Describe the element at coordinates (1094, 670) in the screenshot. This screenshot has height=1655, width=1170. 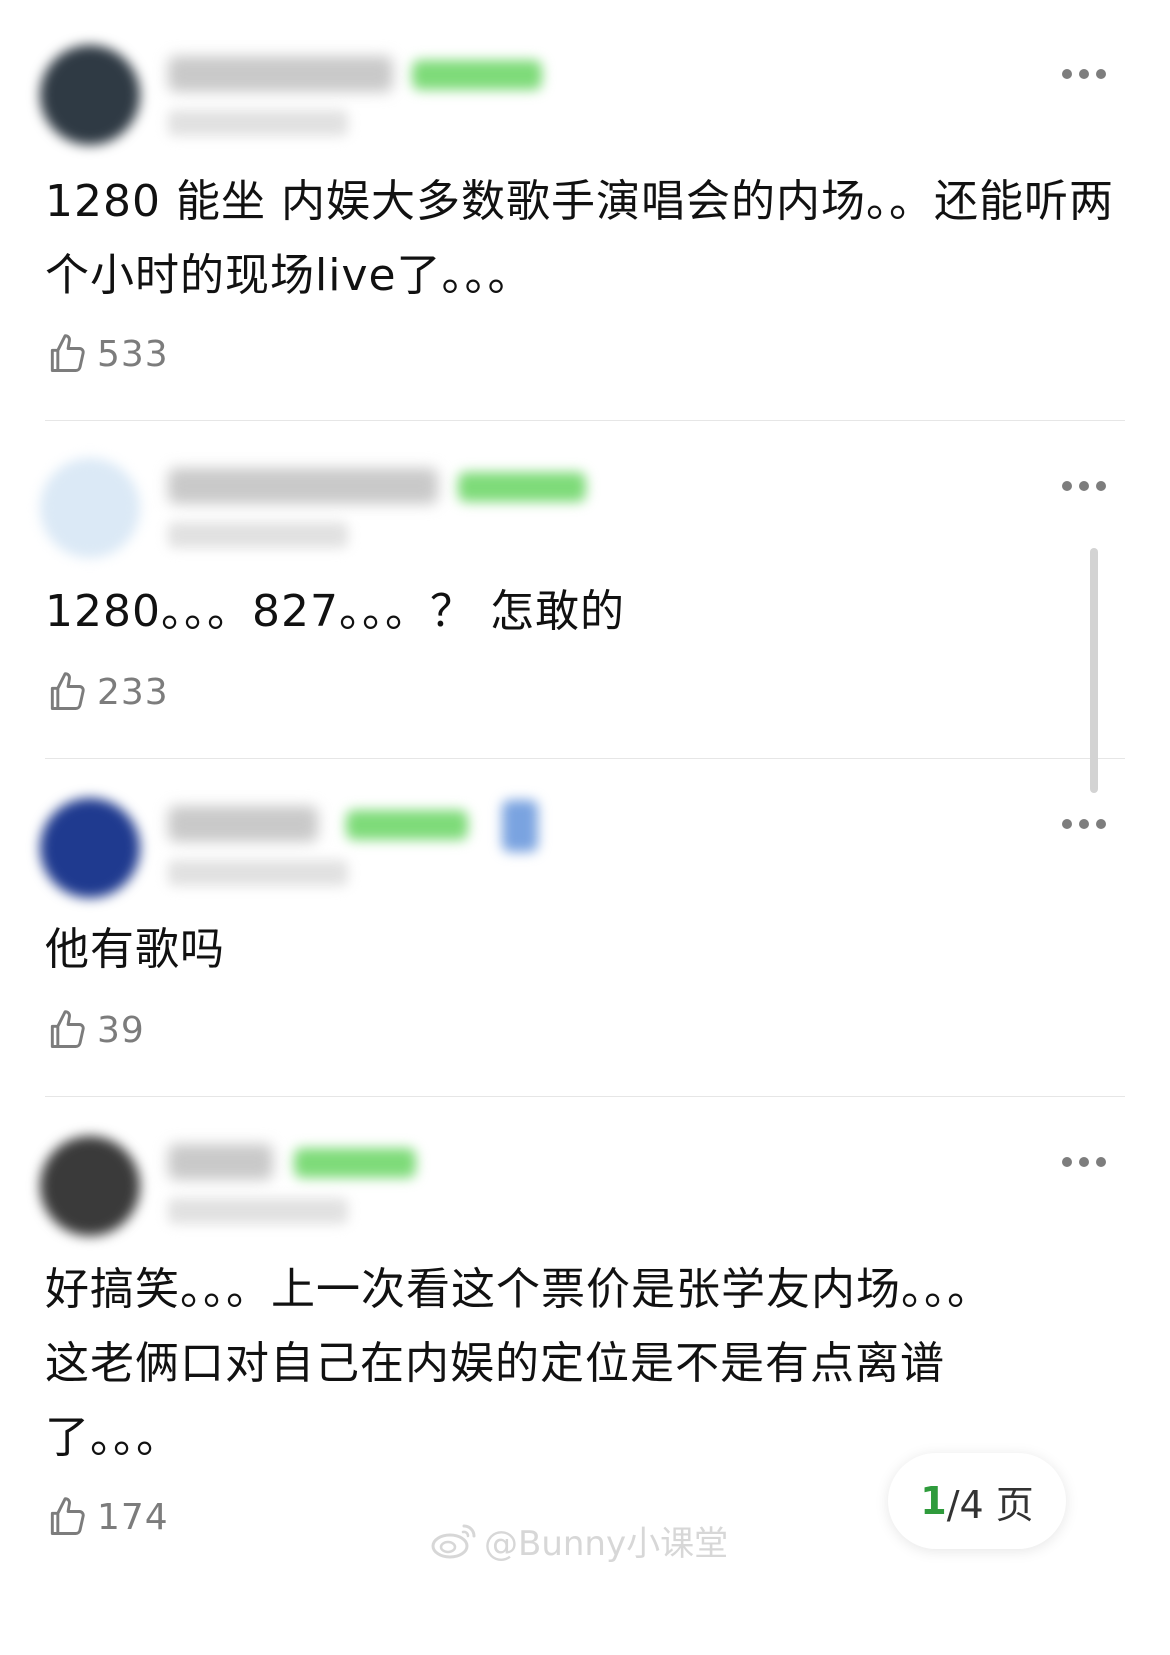
I see `scrollbar` at that location.